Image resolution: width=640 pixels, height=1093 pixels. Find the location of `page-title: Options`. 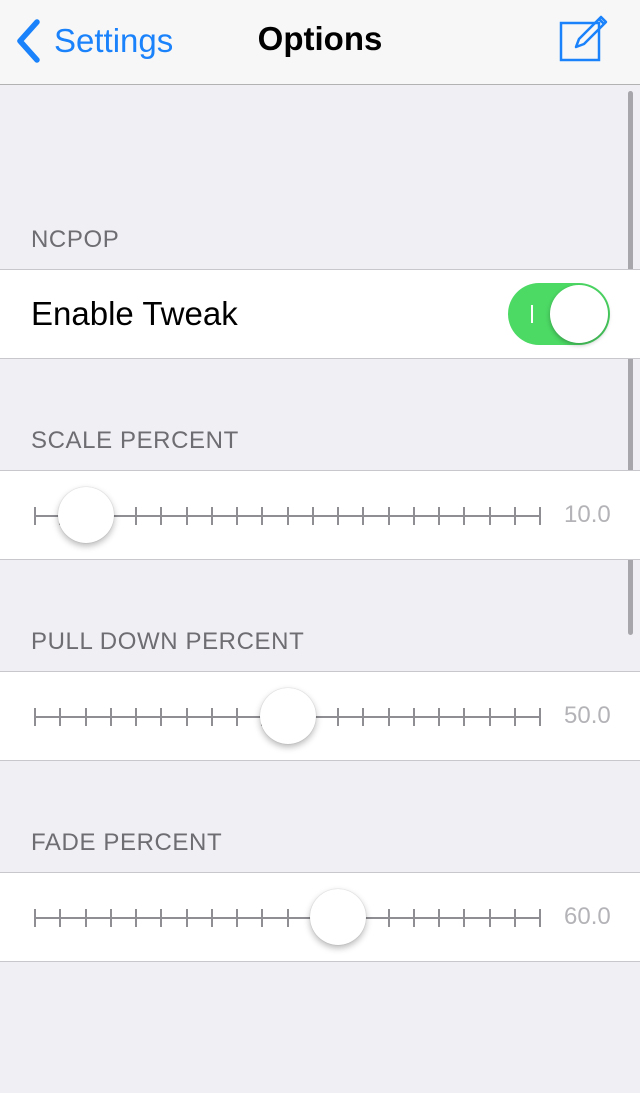

page-title: Options is located at coordinates (320, 38).